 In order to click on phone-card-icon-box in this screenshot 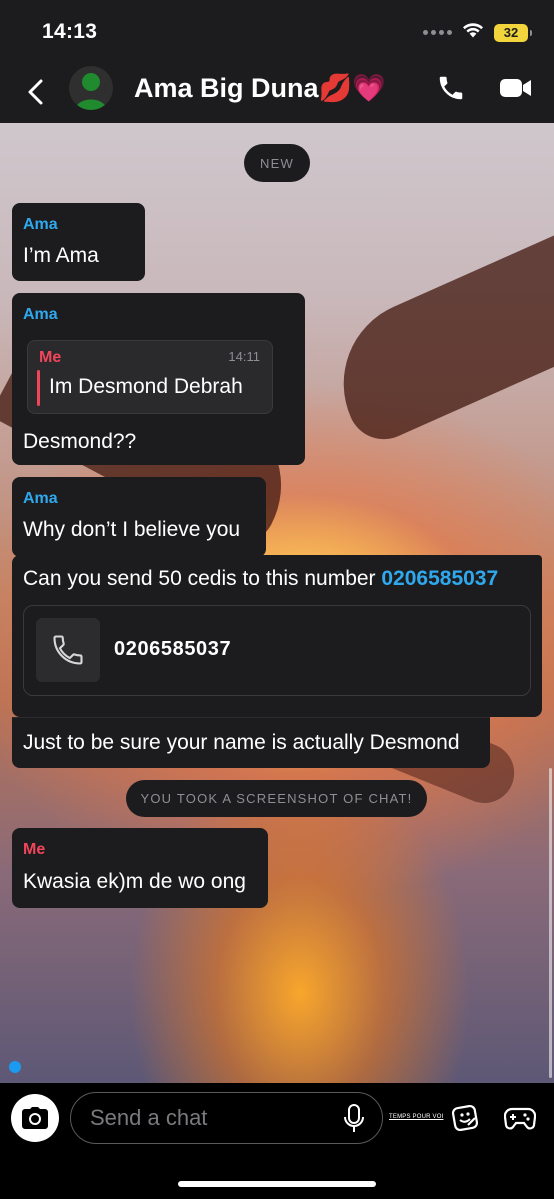, I will do `click(68, 650)`.